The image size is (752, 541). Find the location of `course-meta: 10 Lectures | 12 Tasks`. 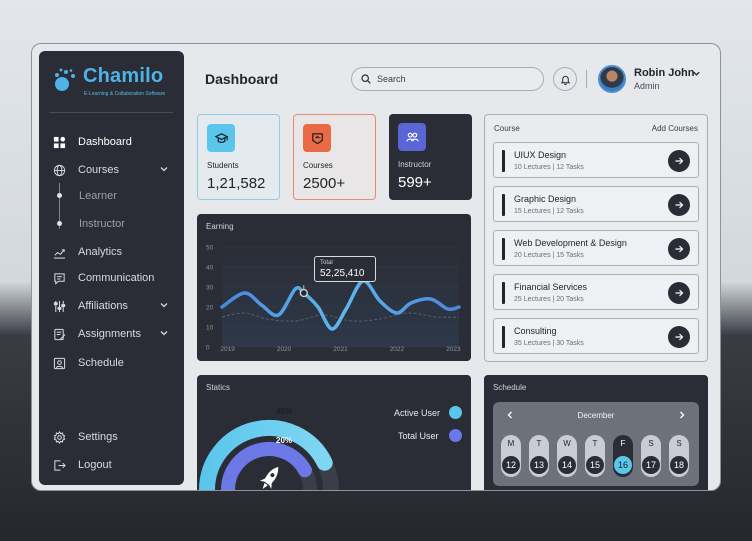

course-meta: 10 Lectures | 12 Tasks is located at coordinates (549, 167).